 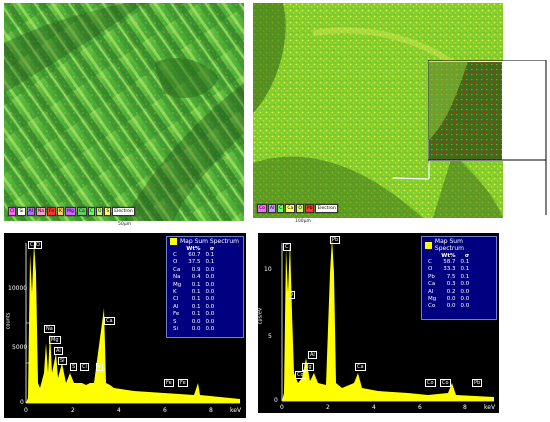 What do you see at coordinates (194, 314) in the screenshot?
I see `table-row: Fe 0.1 0.0` at bounding box center [194, 314].